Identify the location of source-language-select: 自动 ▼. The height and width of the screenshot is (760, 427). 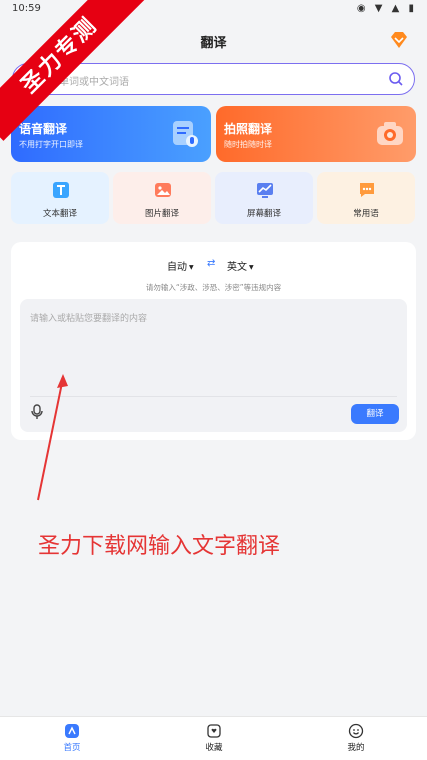
(180, 265).